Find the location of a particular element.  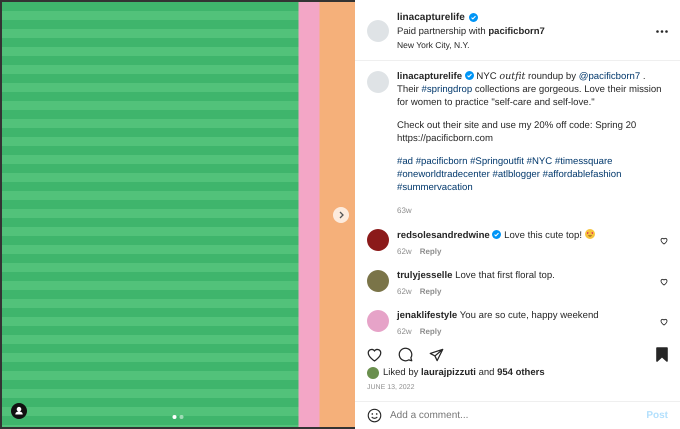

hashtag-link: #timessquare is located at coordinates (583, 161).